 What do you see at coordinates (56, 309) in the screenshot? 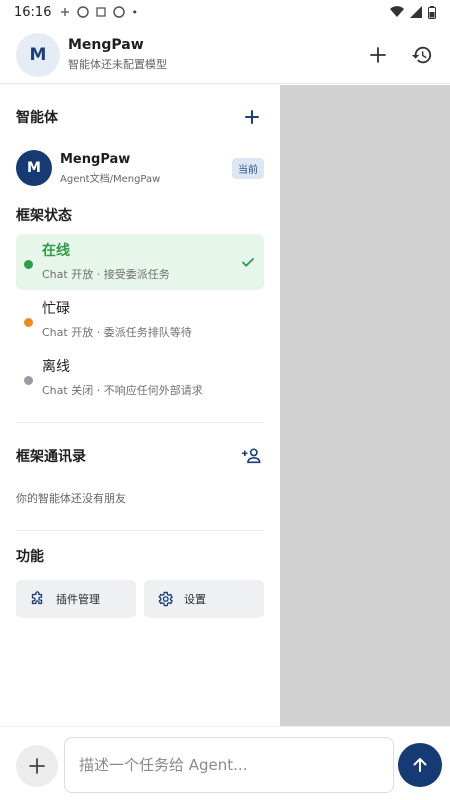
I see `status-label: 忙碌` at bounding box center [56, 309].